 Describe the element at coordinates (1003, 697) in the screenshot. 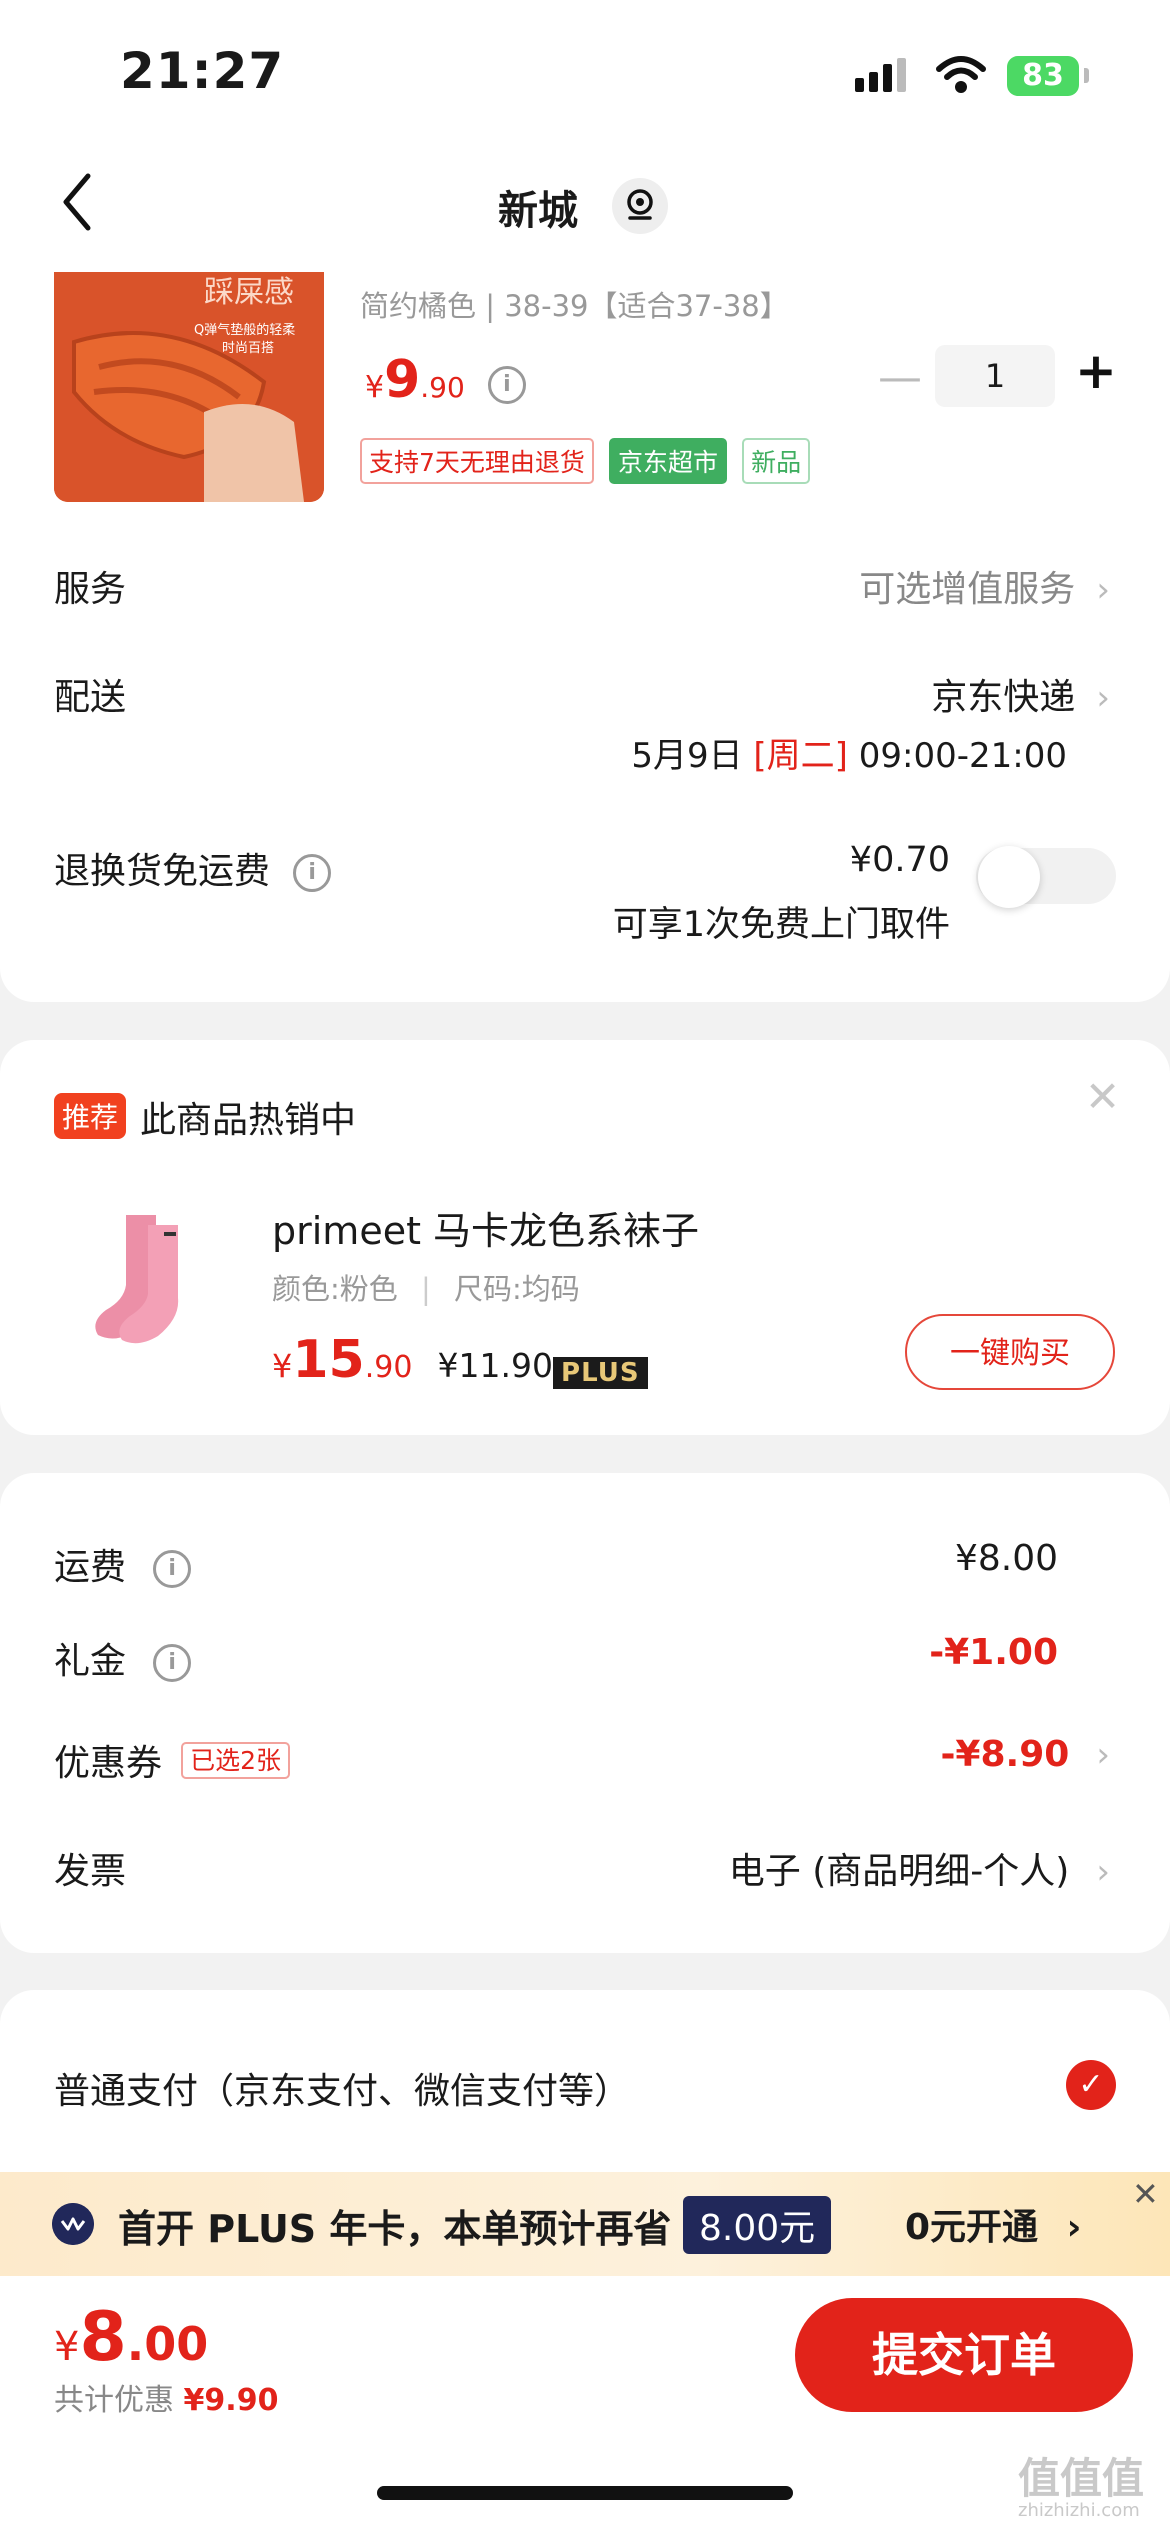

I see `delivery-value: 京东快递` at that location.